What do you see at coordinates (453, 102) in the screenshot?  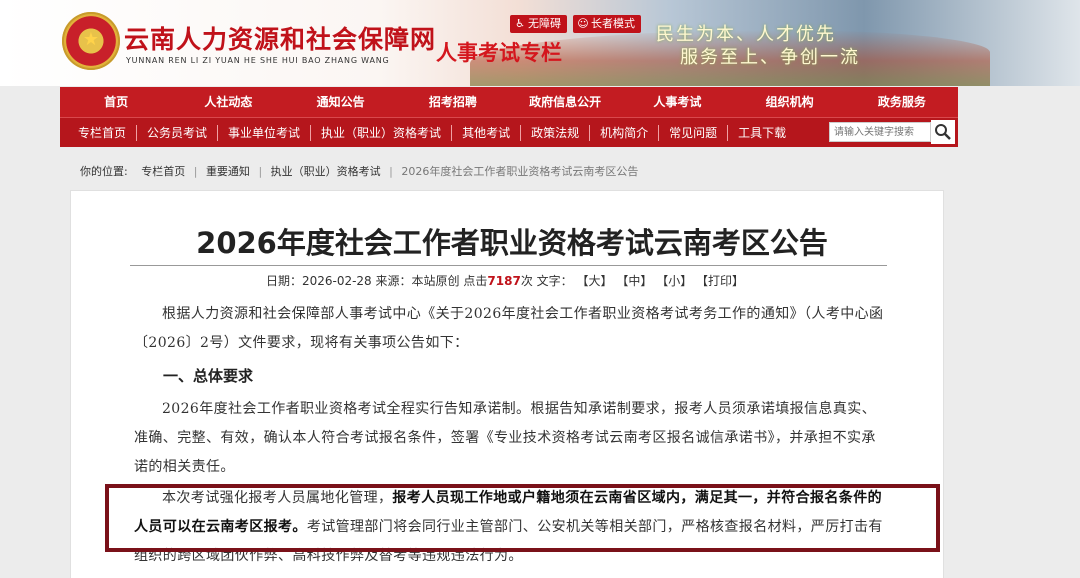 I see `nav-recruitment: 招考招聘` at bounding box center [453, 102].